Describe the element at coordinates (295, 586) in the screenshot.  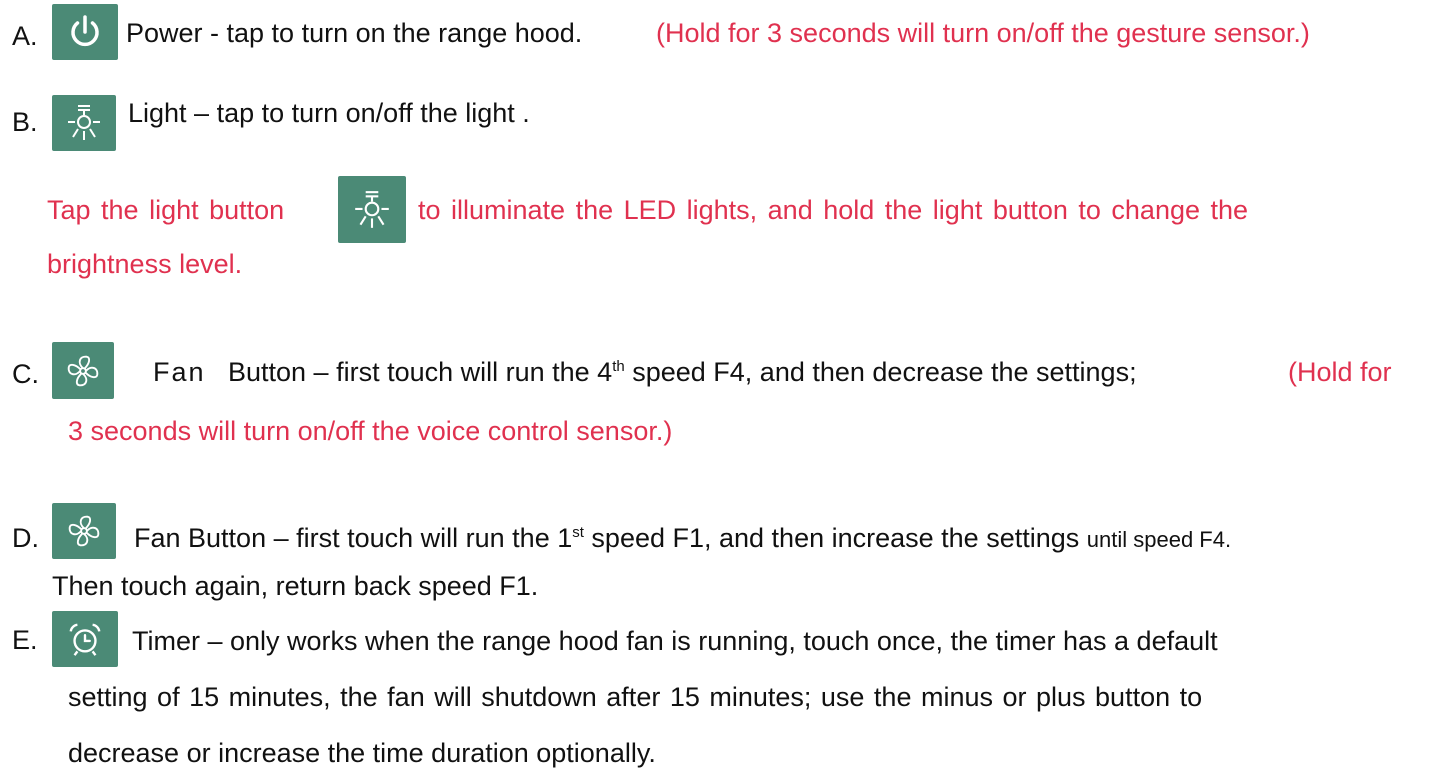
I see `item-d-line2: Then touch again, return back speed F1.` at that location.